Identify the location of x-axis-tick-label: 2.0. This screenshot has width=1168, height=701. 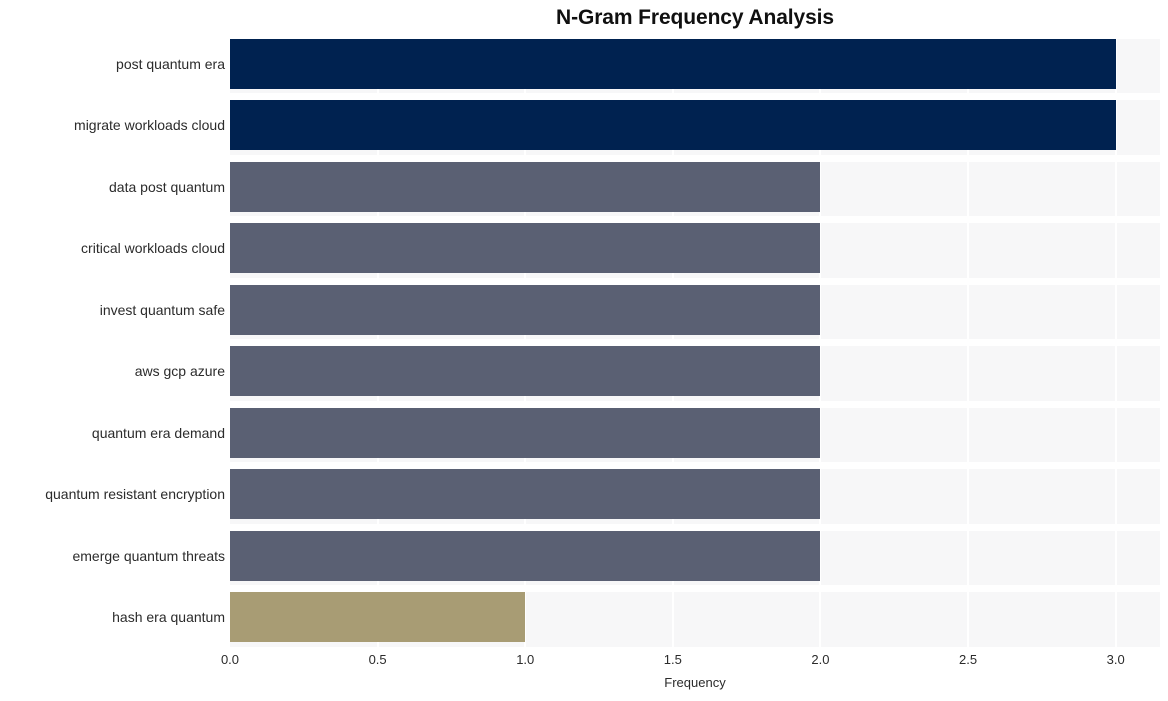
(820, 659).